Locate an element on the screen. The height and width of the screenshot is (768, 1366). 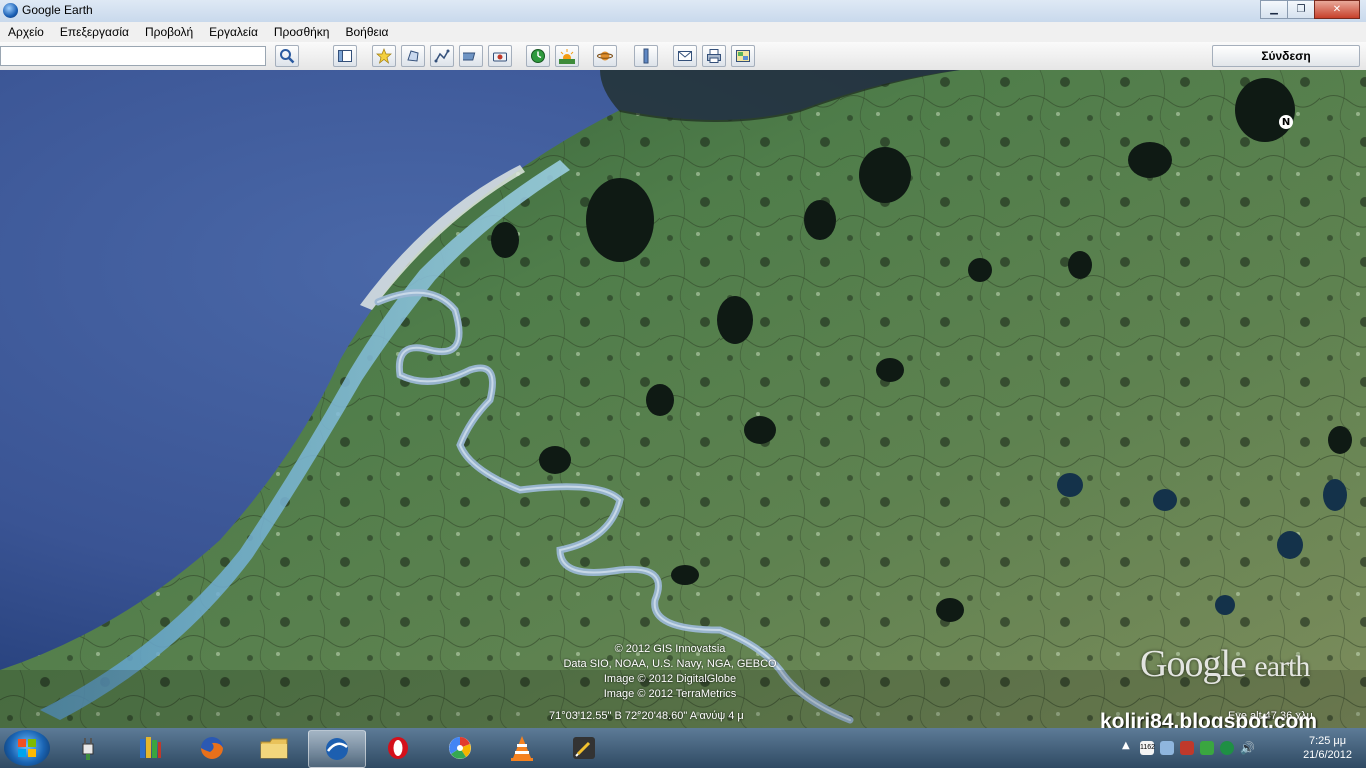
maximize-button: ❐ is located at coordinates (1301, 9).